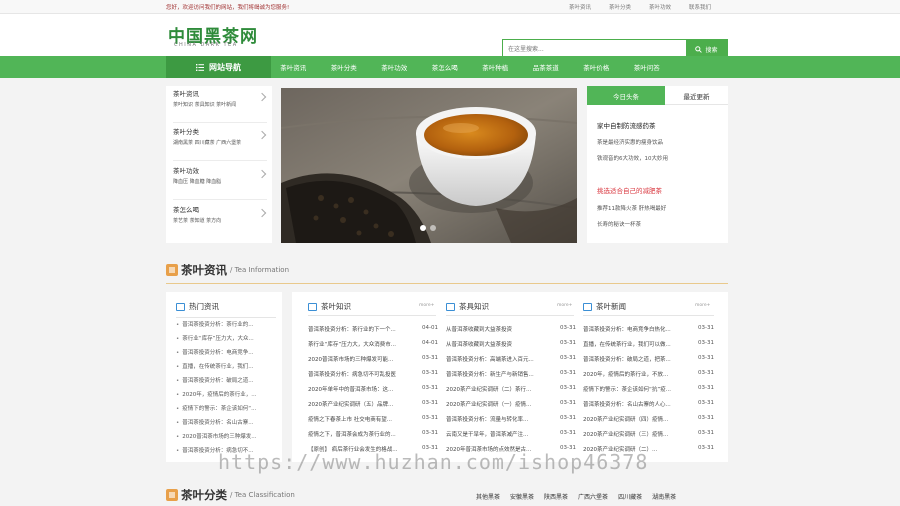  What do you see at coordinates (630, 496) in the screenshot?
I see `class-link: 四川藏茶` at bounding box center [630, 496].